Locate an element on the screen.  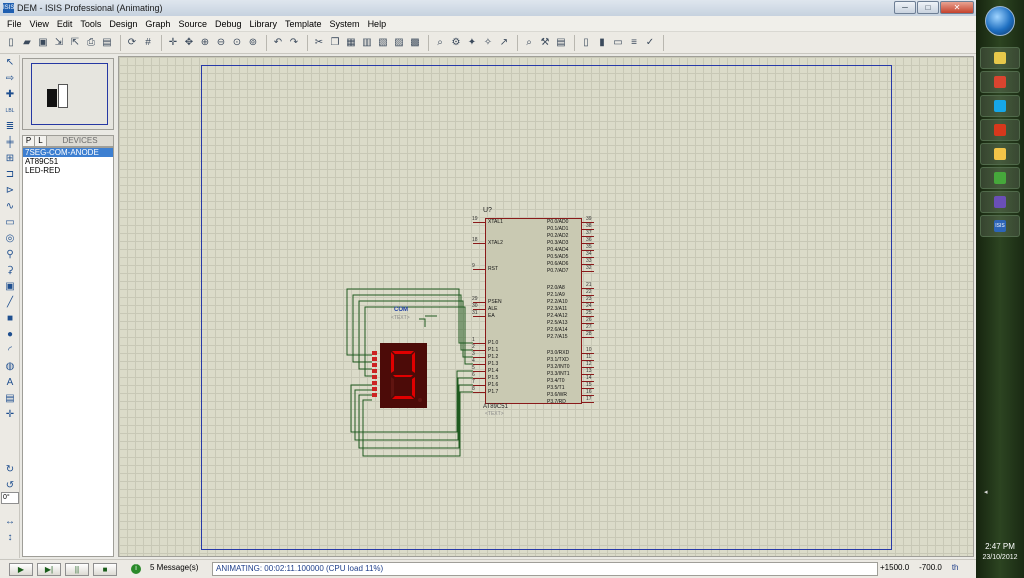
selection-mode-icon: ↖ is located at coordinates (10, 62).